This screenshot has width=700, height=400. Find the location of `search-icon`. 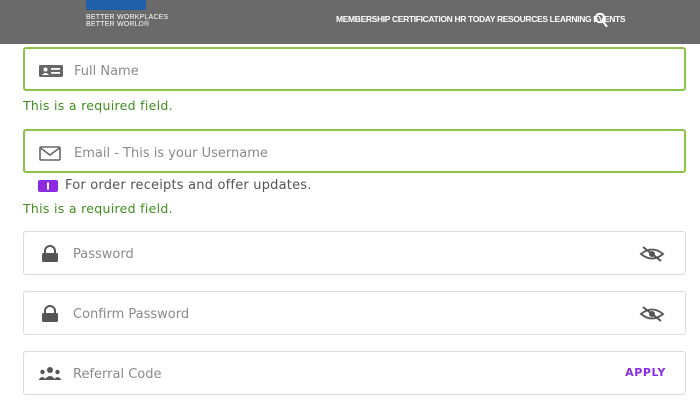

search-icon is located at coordinates (601, 20).